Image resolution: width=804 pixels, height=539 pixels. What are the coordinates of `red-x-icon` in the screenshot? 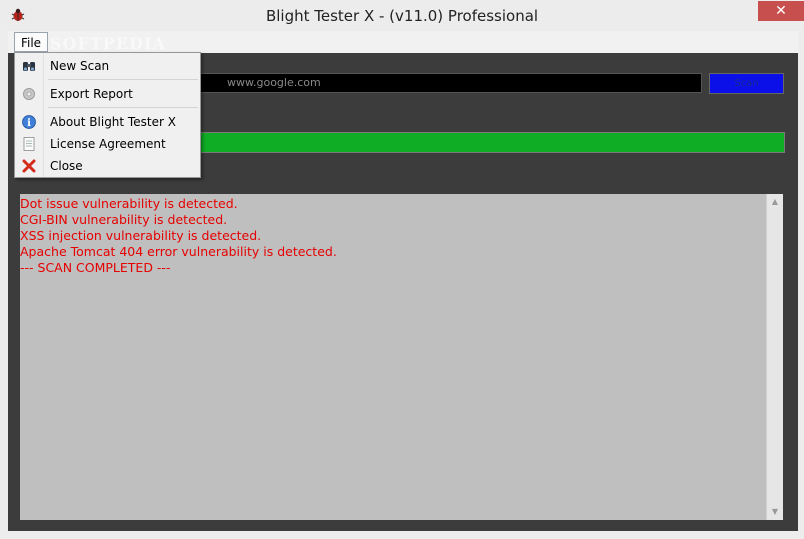 It's located at (29, 166).